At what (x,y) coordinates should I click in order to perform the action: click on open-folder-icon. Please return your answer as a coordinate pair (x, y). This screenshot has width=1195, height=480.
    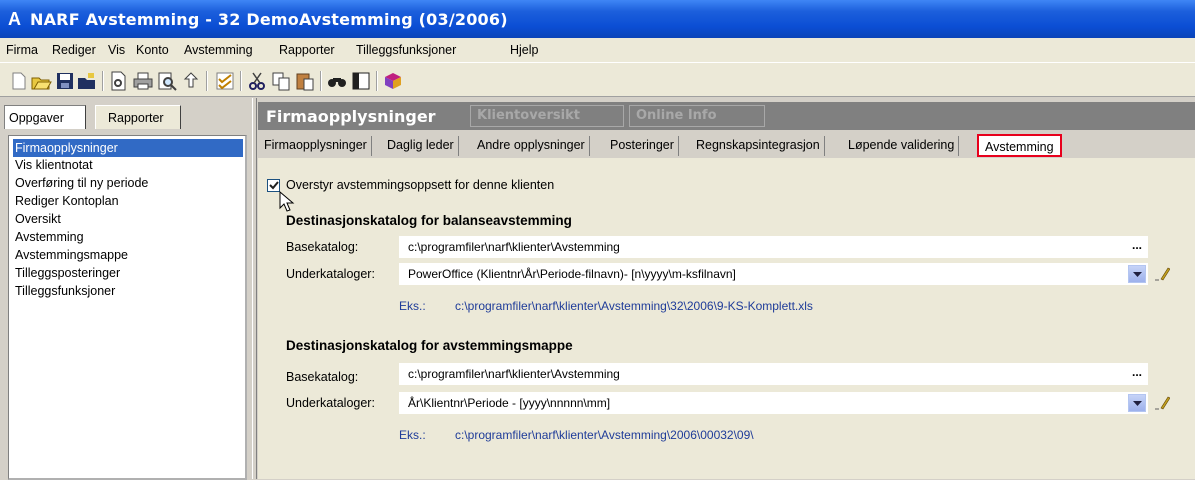
    Looking at the image, I should click on (87, 81).